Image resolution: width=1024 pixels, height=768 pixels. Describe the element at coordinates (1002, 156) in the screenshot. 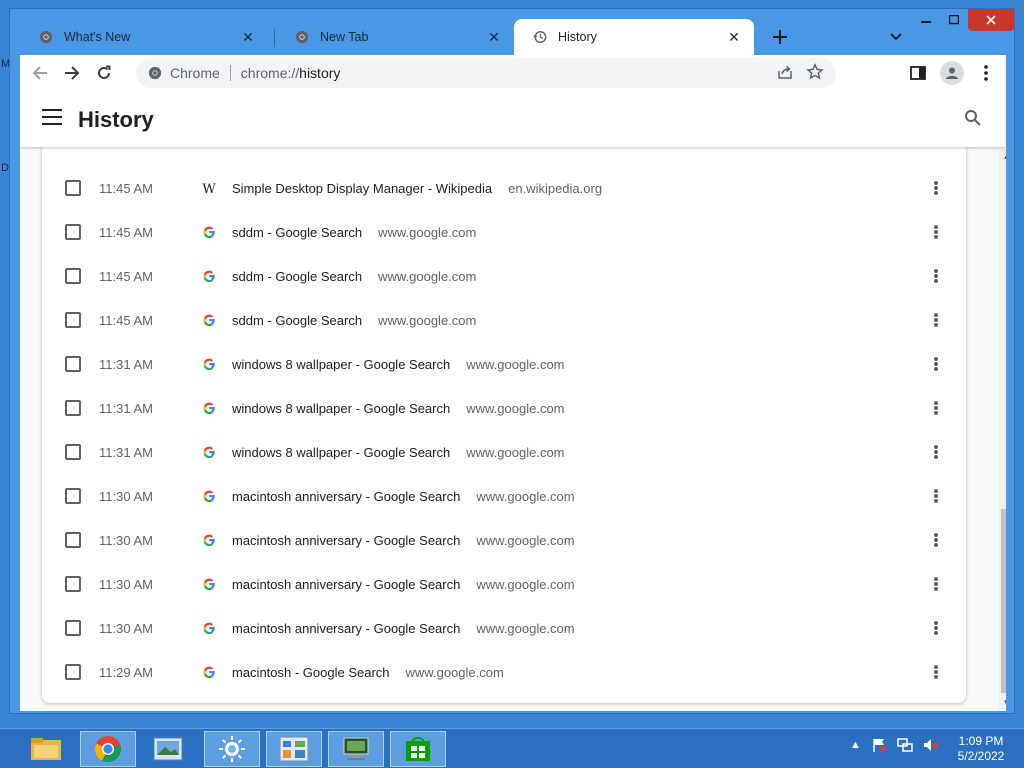

I see `scroll-up-arrow: ▲` at that location.